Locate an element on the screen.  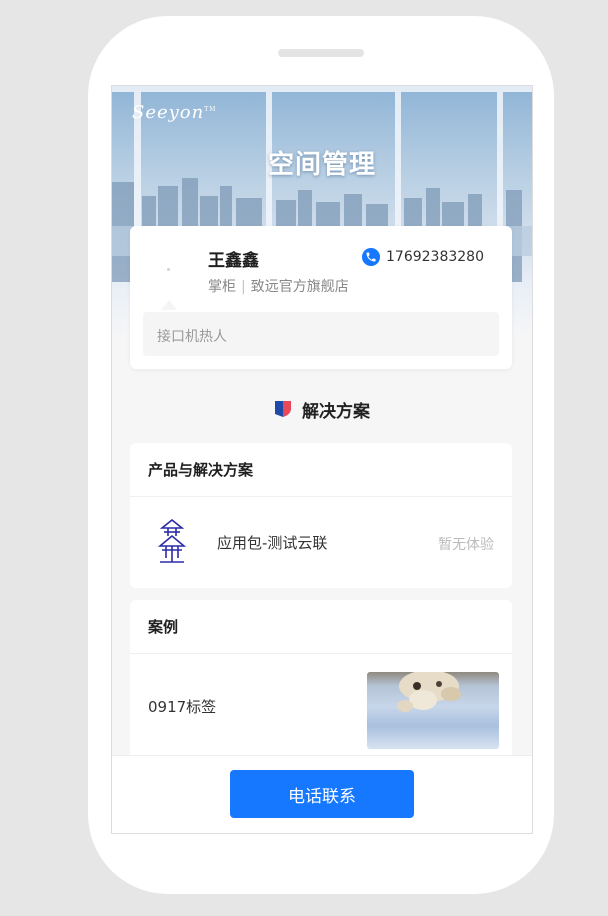
robot-message-box: 接口机热人 is located at coordinates (321, 334).